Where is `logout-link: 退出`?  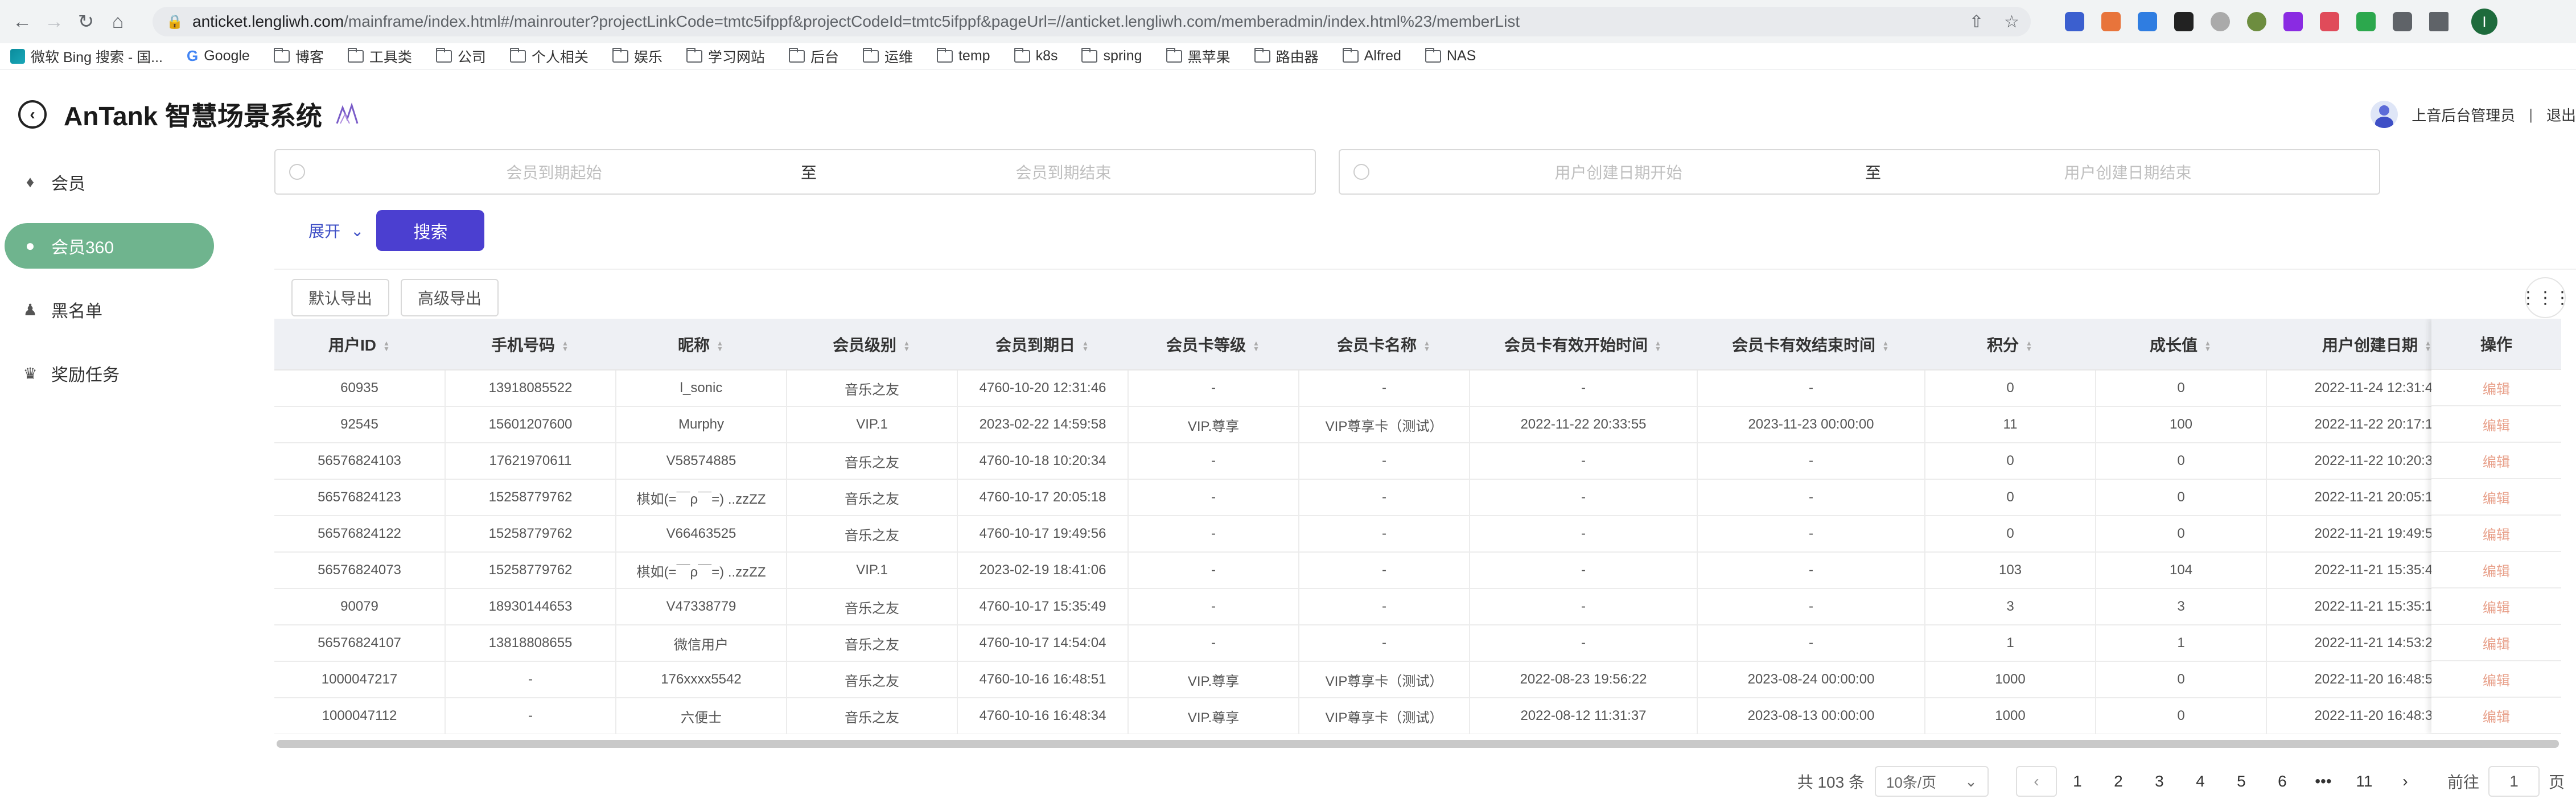
logout-link: 退出 is located at coordinates (2561, 114).